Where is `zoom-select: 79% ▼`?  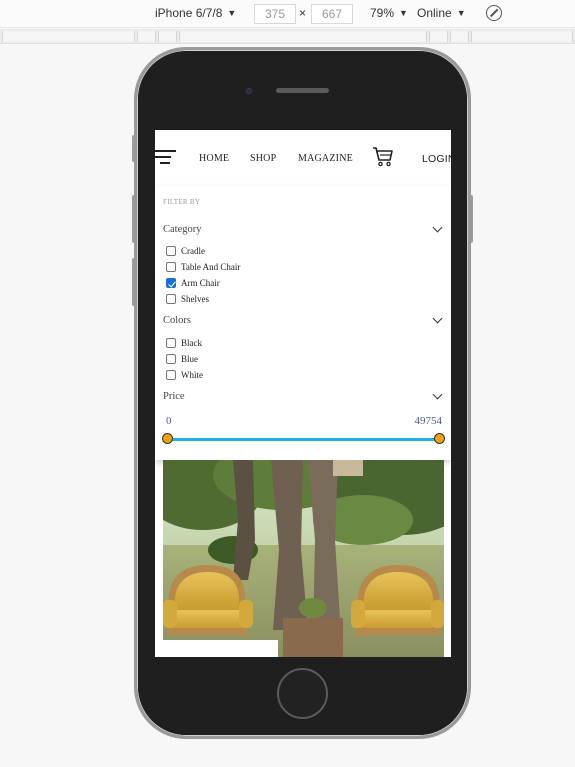 zoom-select: 79% ▼ is located at coordinates (389, 13).